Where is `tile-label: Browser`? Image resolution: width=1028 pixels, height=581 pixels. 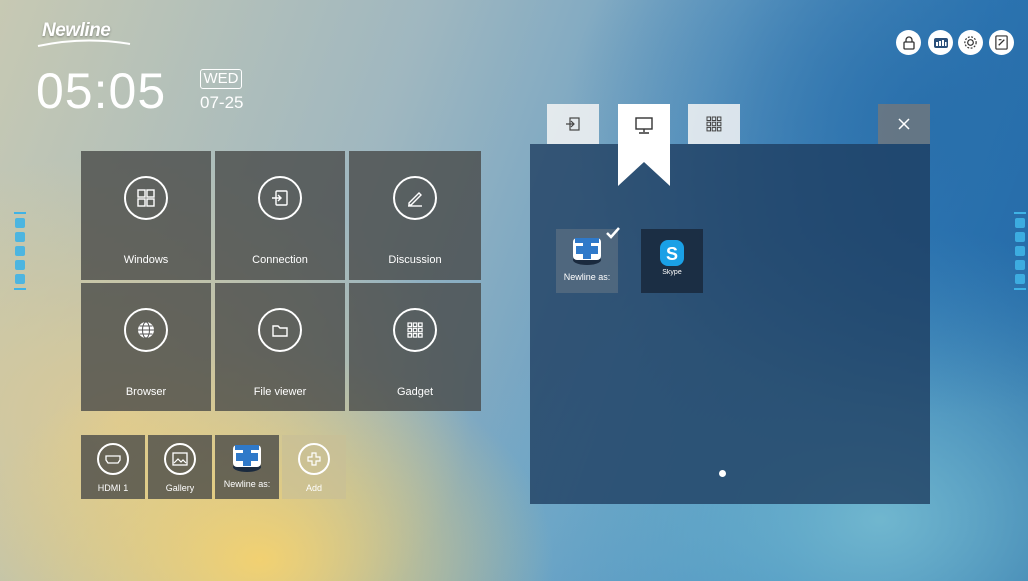
tile-label: Browser is located at coordinates (146, 392).